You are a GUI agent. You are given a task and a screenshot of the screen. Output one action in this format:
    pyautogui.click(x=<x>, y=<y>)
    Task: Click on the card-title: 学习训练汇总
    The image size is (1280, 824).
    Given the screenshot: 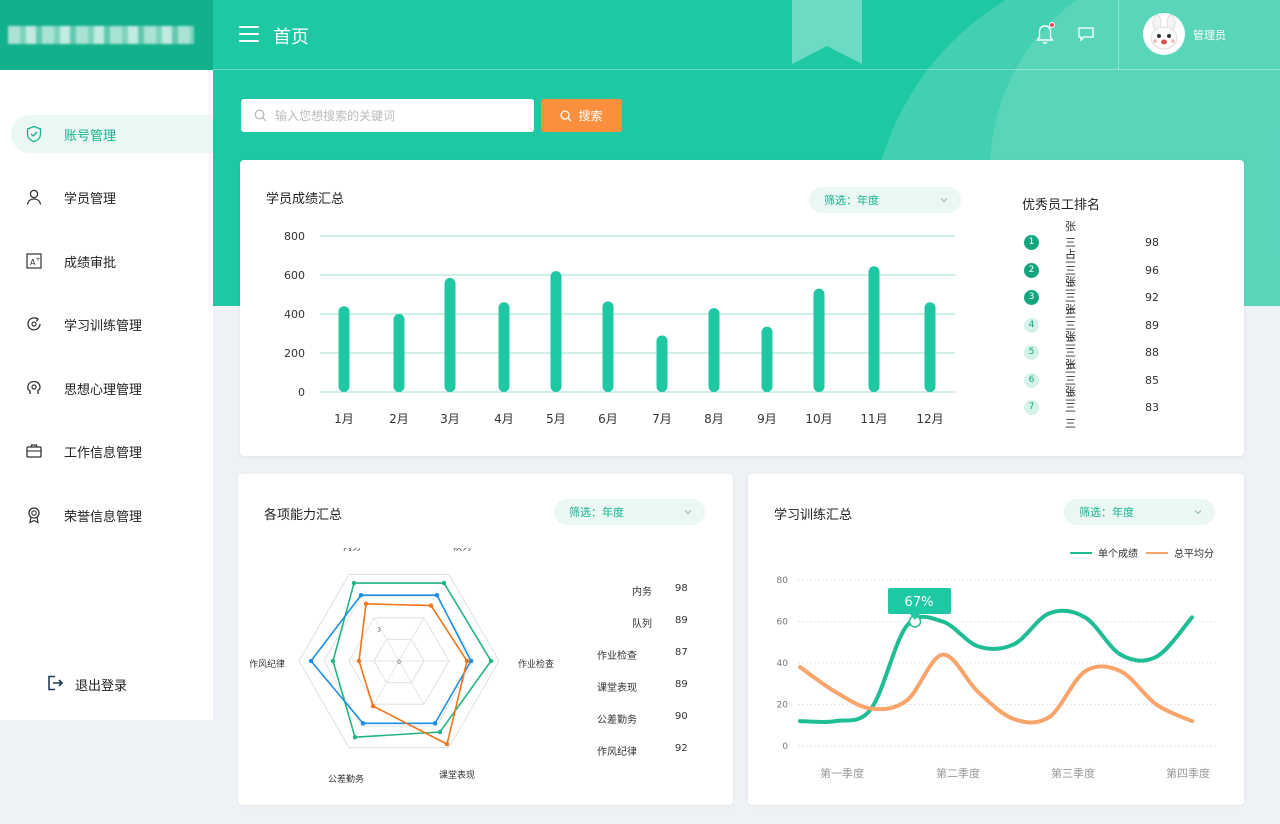 What is the action you would take?
    pyautogui.click(x=813, y=515)
    